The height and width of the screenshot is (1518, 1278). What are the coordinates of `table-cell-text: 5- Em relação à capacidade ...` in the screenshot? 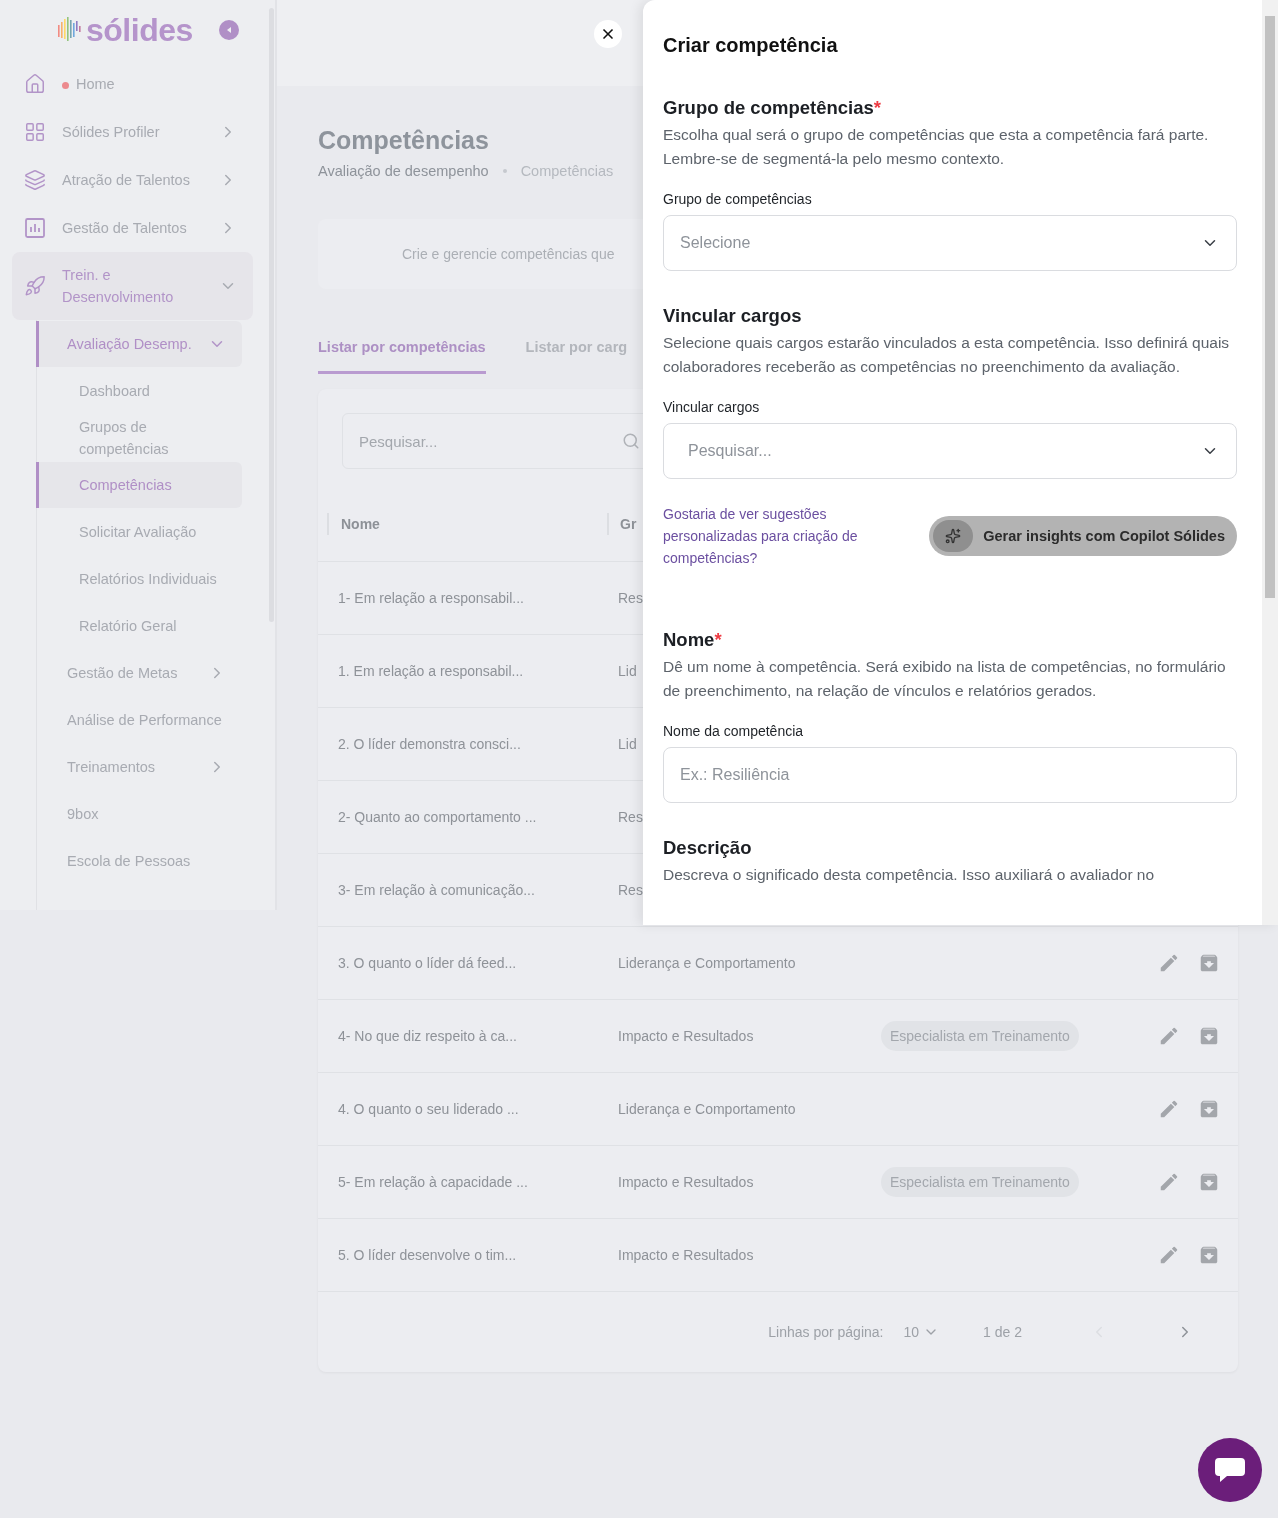 It's located at (433, 1182).